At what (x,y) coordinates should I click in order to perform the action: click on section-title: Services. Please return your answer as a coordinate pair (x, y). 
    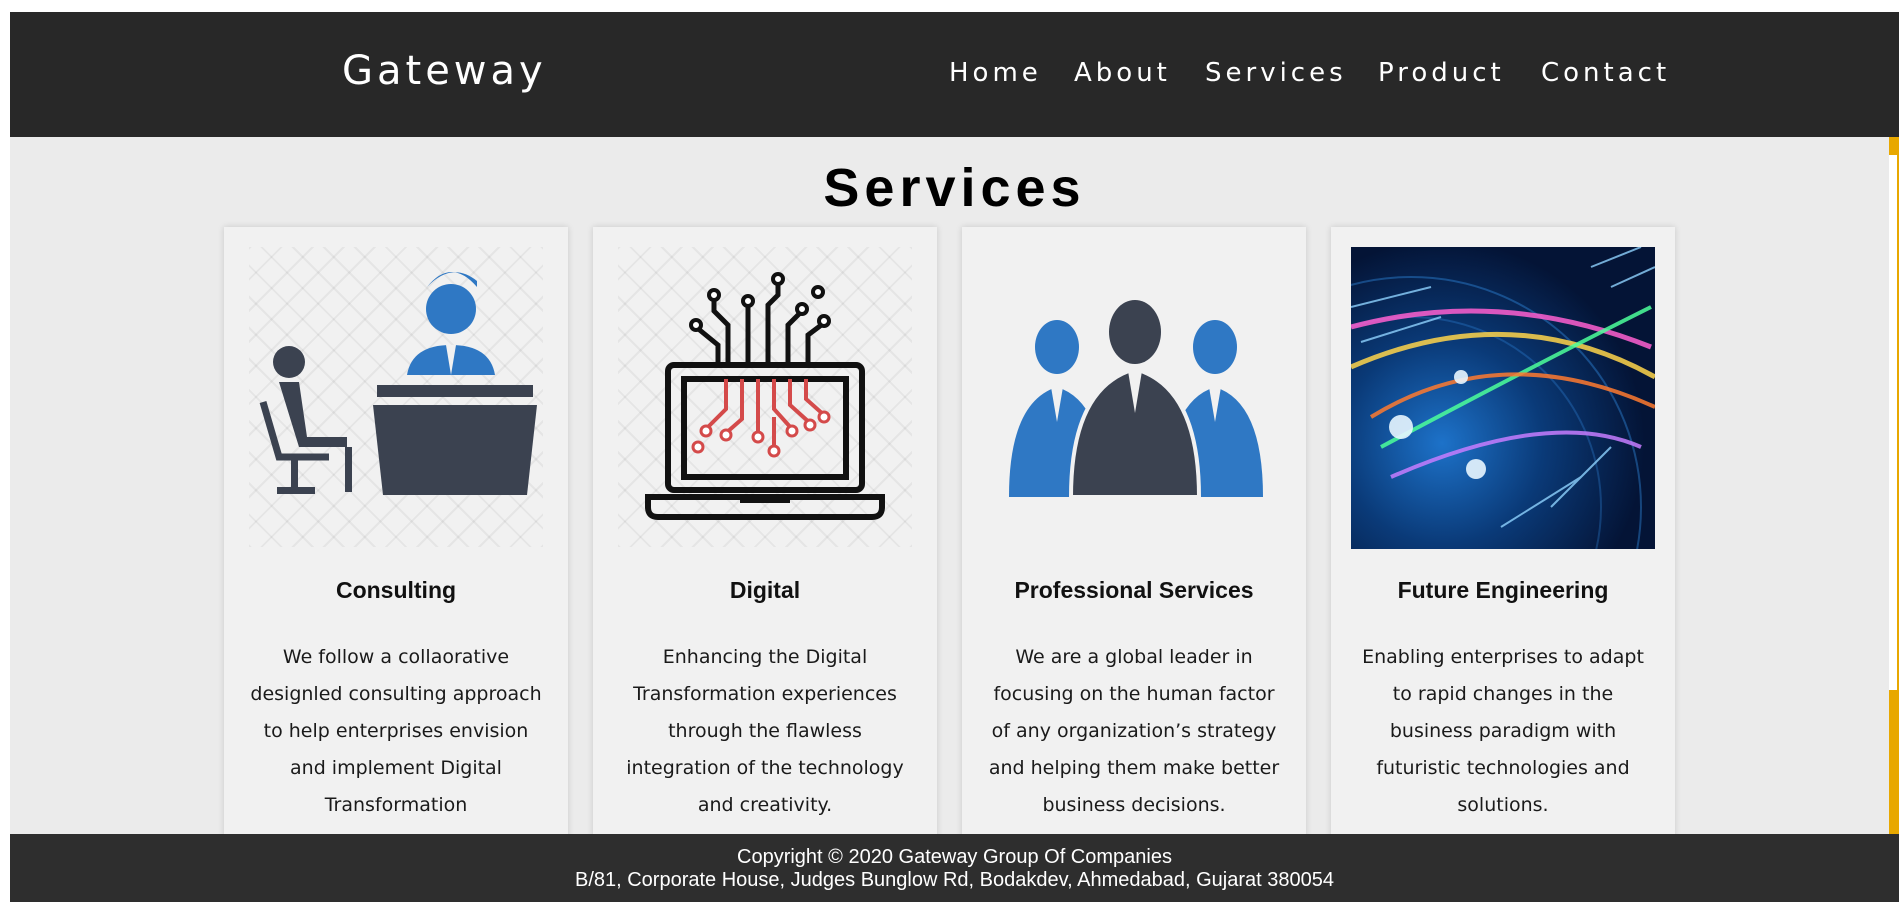
    Looking at the image, I should click on (954, 188).